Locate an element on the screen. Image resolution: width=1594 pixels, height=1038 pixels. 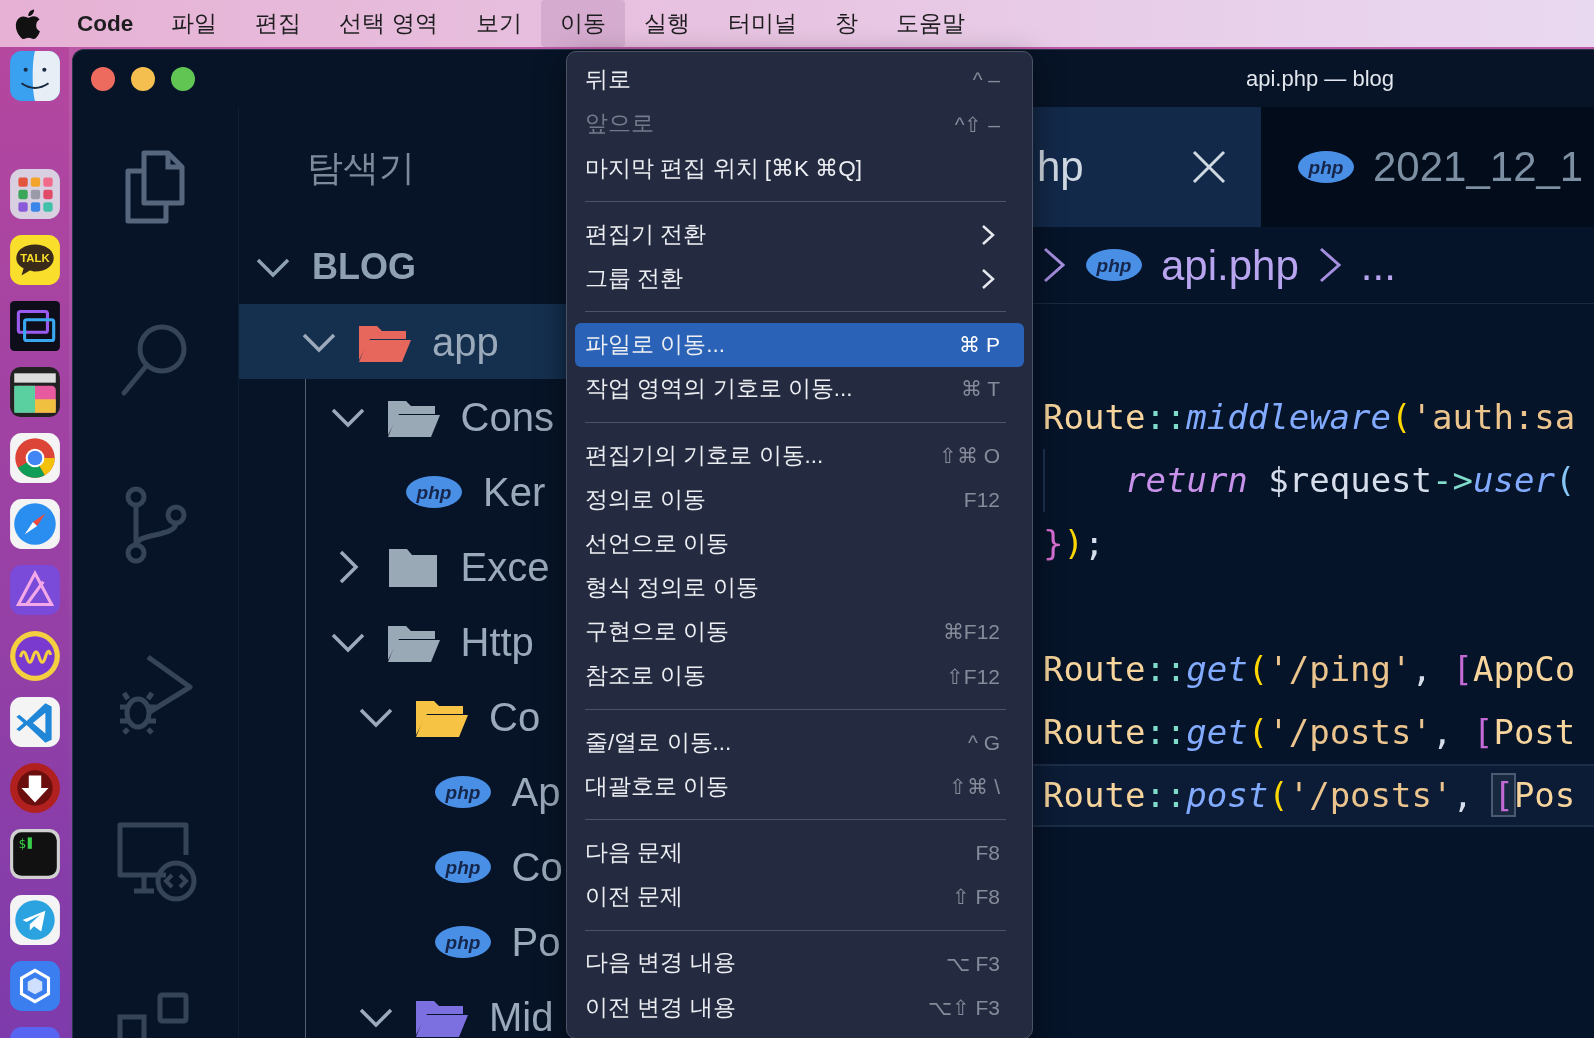
shortcut-text: ⇧⌘ O is located at coordinates (969, 455).